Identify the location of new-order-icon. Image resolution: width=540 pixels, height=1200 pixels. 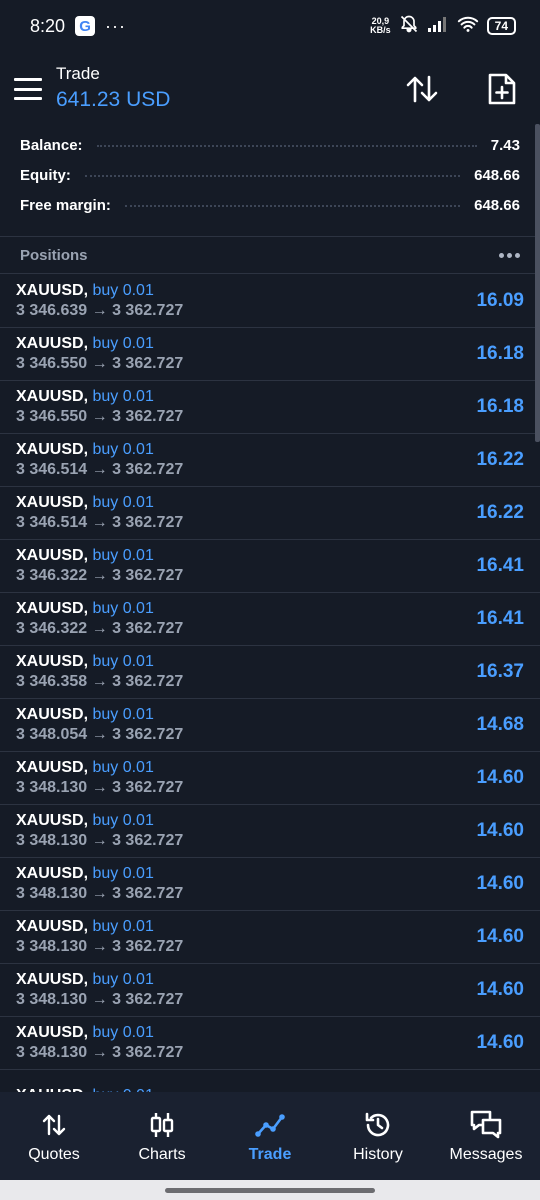
(502, 89).